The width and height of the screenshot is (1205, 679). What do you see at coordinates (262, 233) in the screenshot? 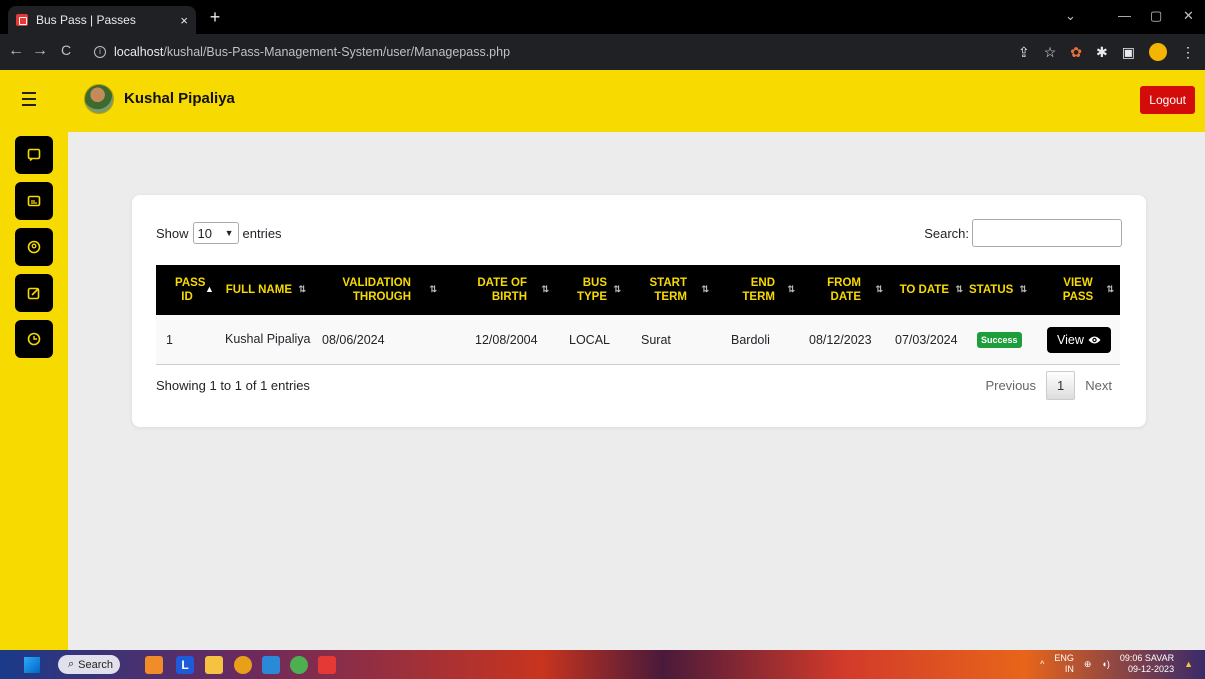
I see `entries-label: entries` at bounding box center [262, 233].